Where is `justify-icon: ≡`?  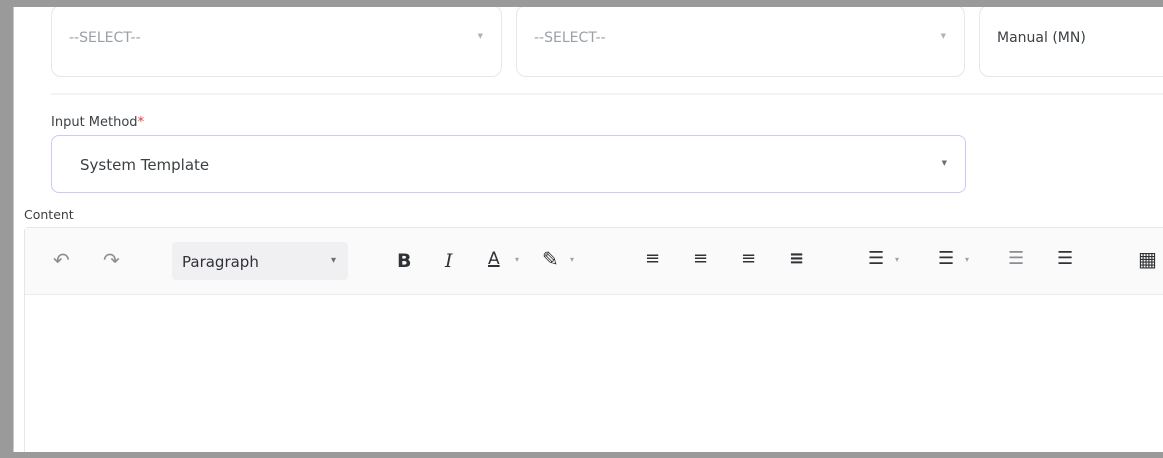
justify-icon: ≡ is located at coordinates (796, 259).